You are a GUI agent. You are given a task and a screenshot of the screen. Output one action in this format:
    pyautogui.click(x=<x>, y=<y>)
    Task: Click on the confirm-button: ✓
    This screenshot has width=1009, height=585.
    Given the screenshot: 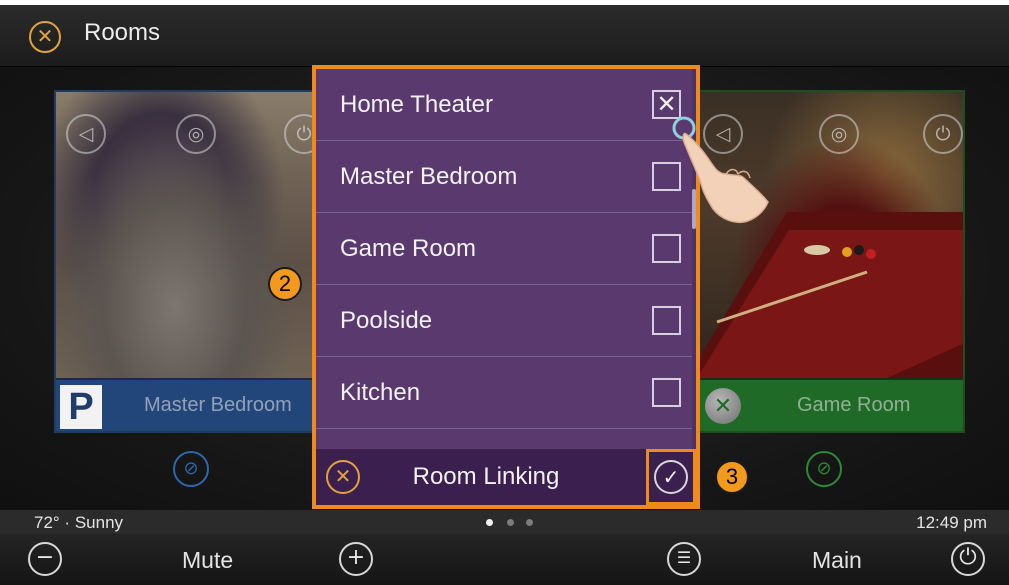 What is the action you would take?
    pyautogui.click(x=671, y=477)
    